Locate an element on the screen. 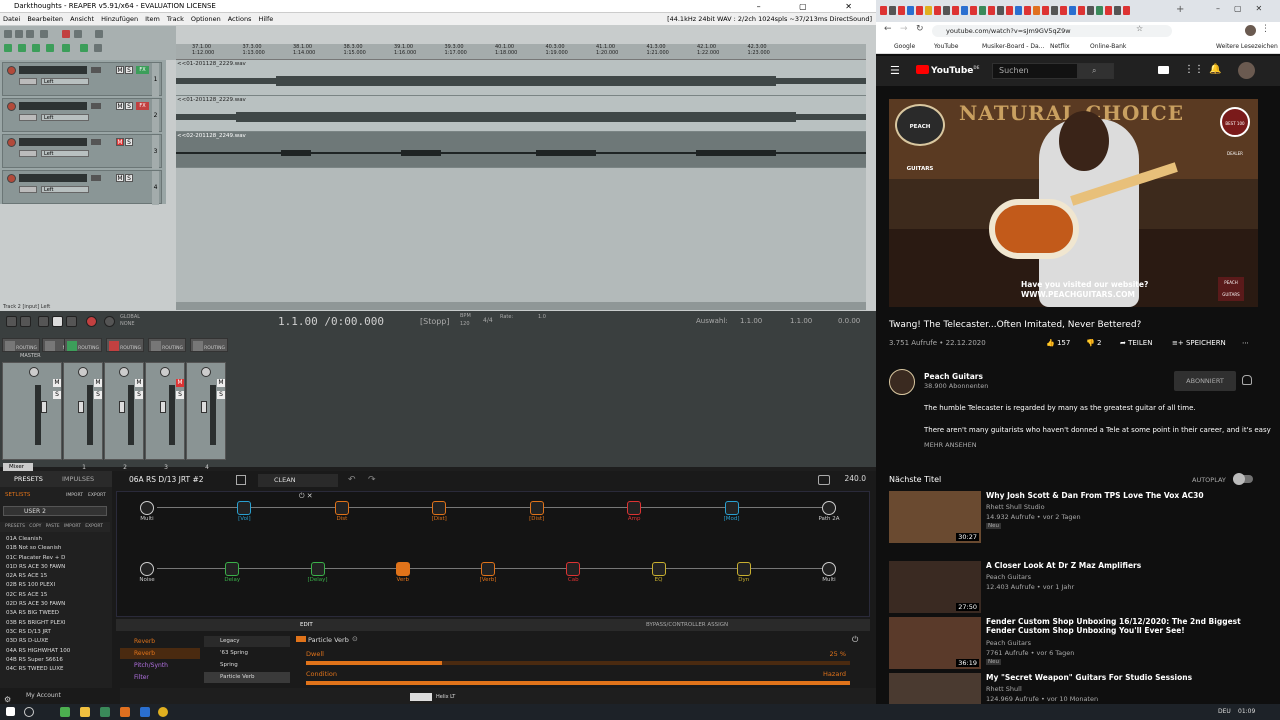  preset-item: 04C RS TWEED LUXE is located at coordinates (55, 669).